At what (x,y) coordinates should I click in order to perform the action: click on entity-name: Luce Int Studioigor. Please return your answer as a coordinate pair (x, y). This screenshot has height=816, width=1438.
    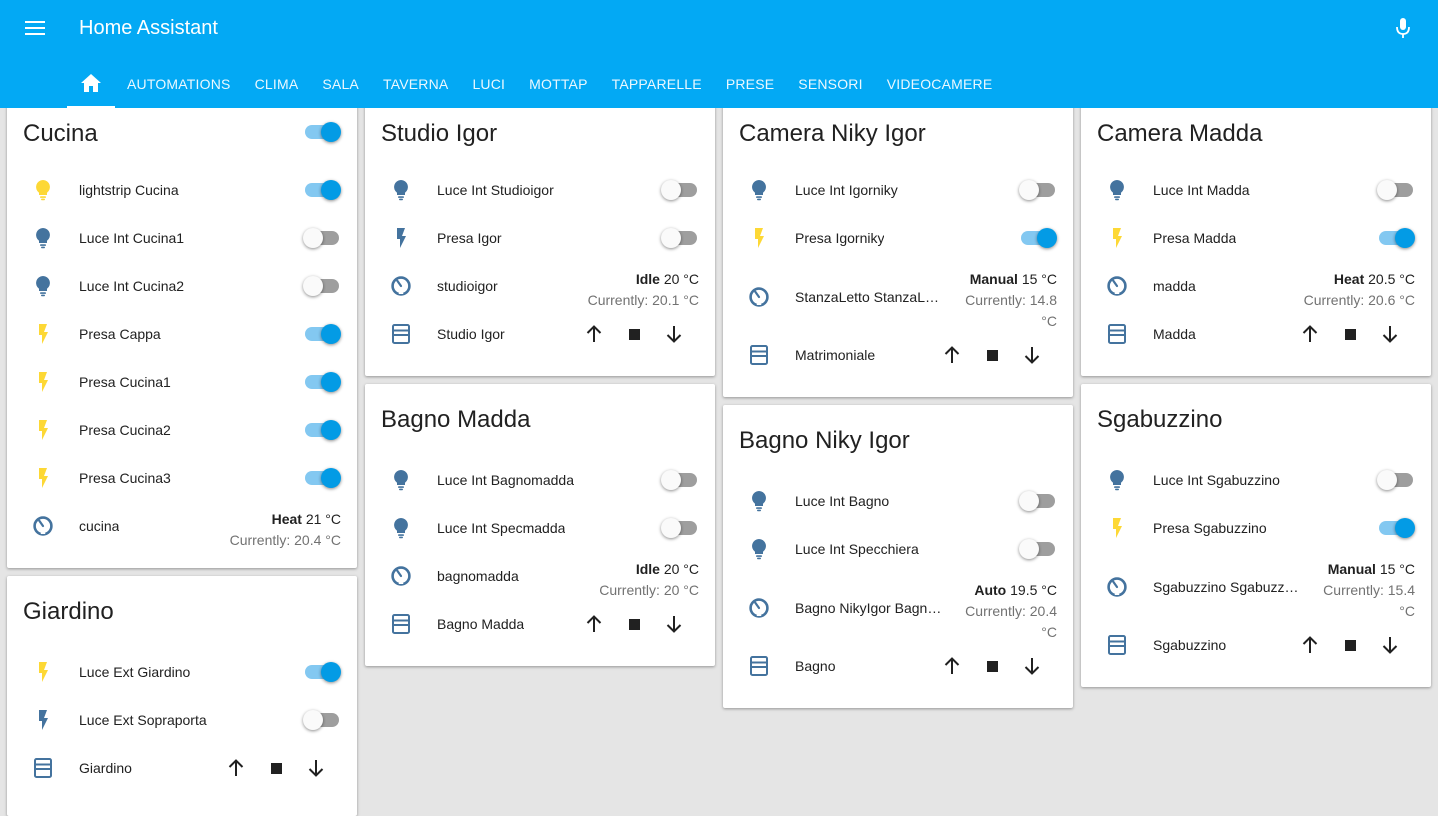
    Looking at the image, I should click on (495, 190).